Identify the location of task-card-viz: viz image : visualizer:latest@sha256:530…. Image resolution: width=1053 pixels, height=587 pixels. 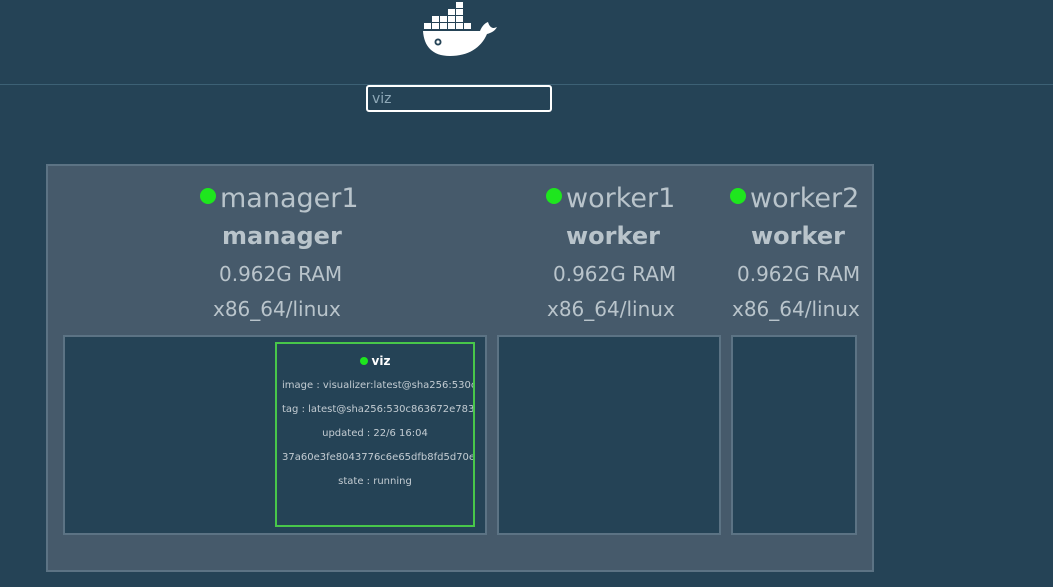
(375, 434).